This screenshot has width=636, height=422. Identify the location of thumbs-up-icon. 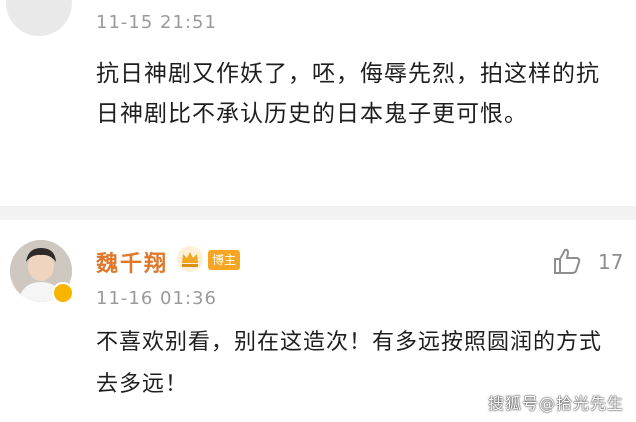
(567, 261).